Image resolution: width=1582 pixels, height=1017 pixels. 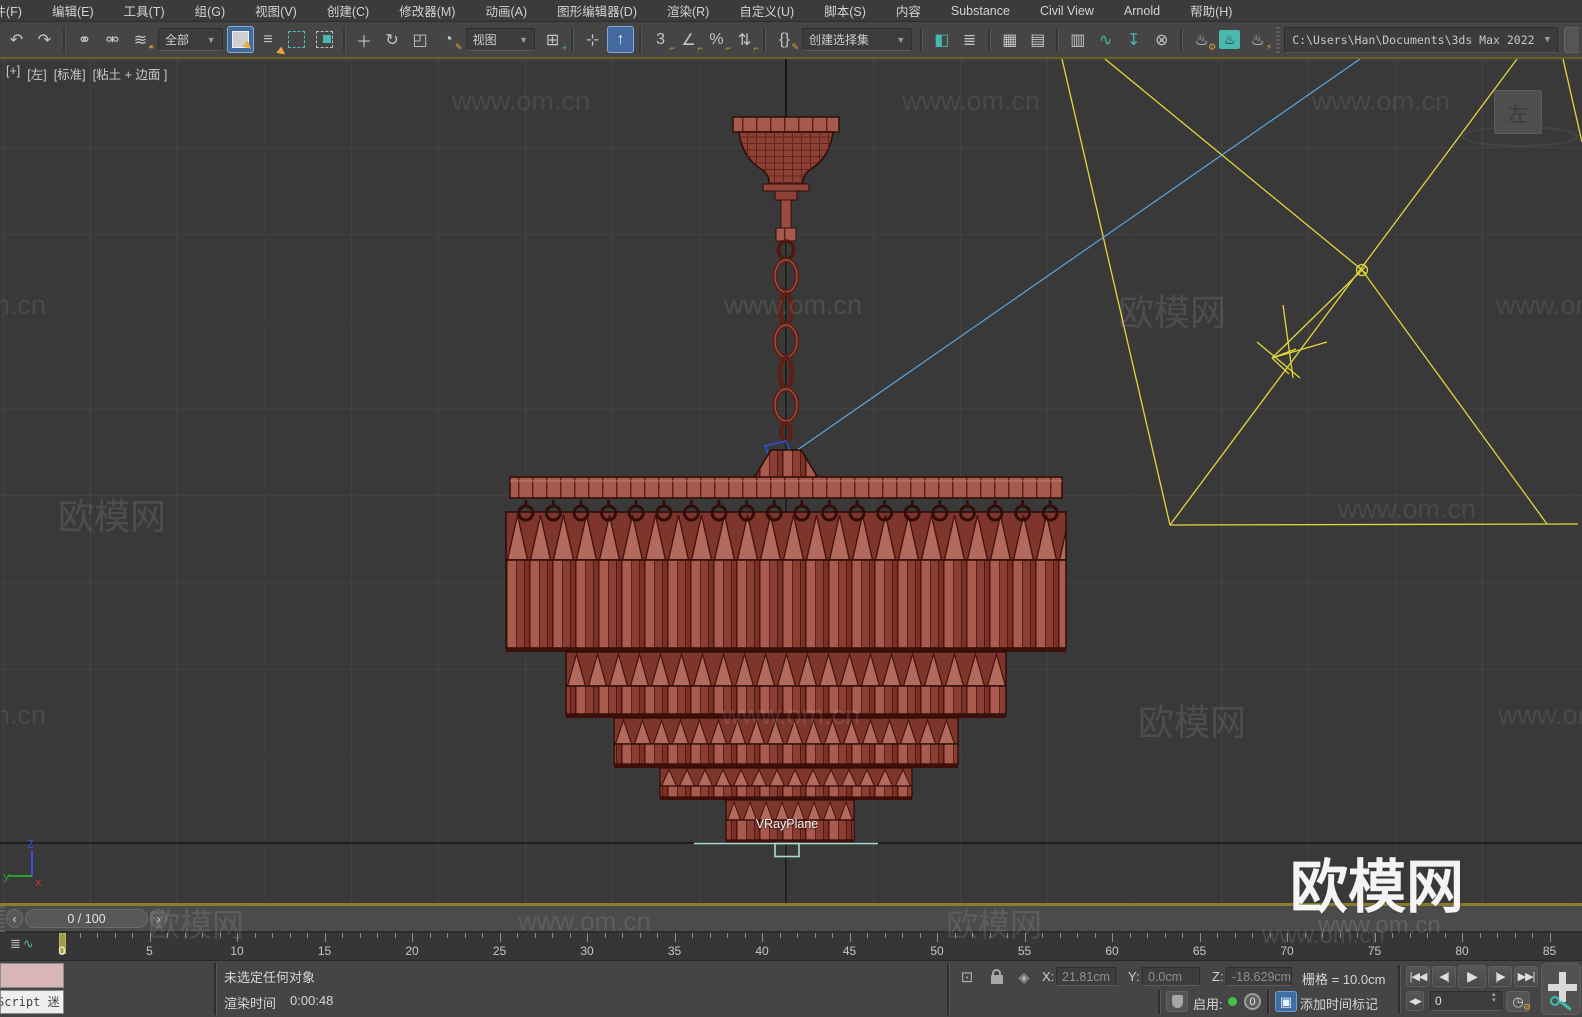 I want to click on menu-group: 组(G), so click(x=210, y=10).